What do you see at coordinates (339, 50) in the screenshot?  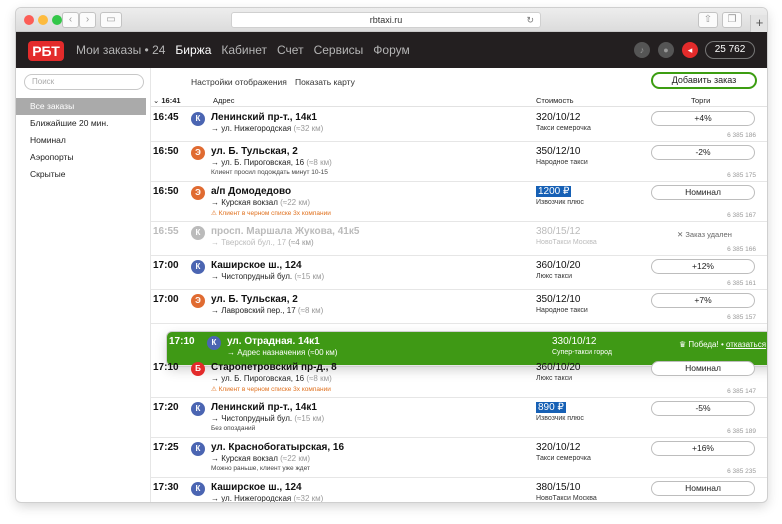 I see `nav-services: Сервисы` at bounding box center [339, 50].